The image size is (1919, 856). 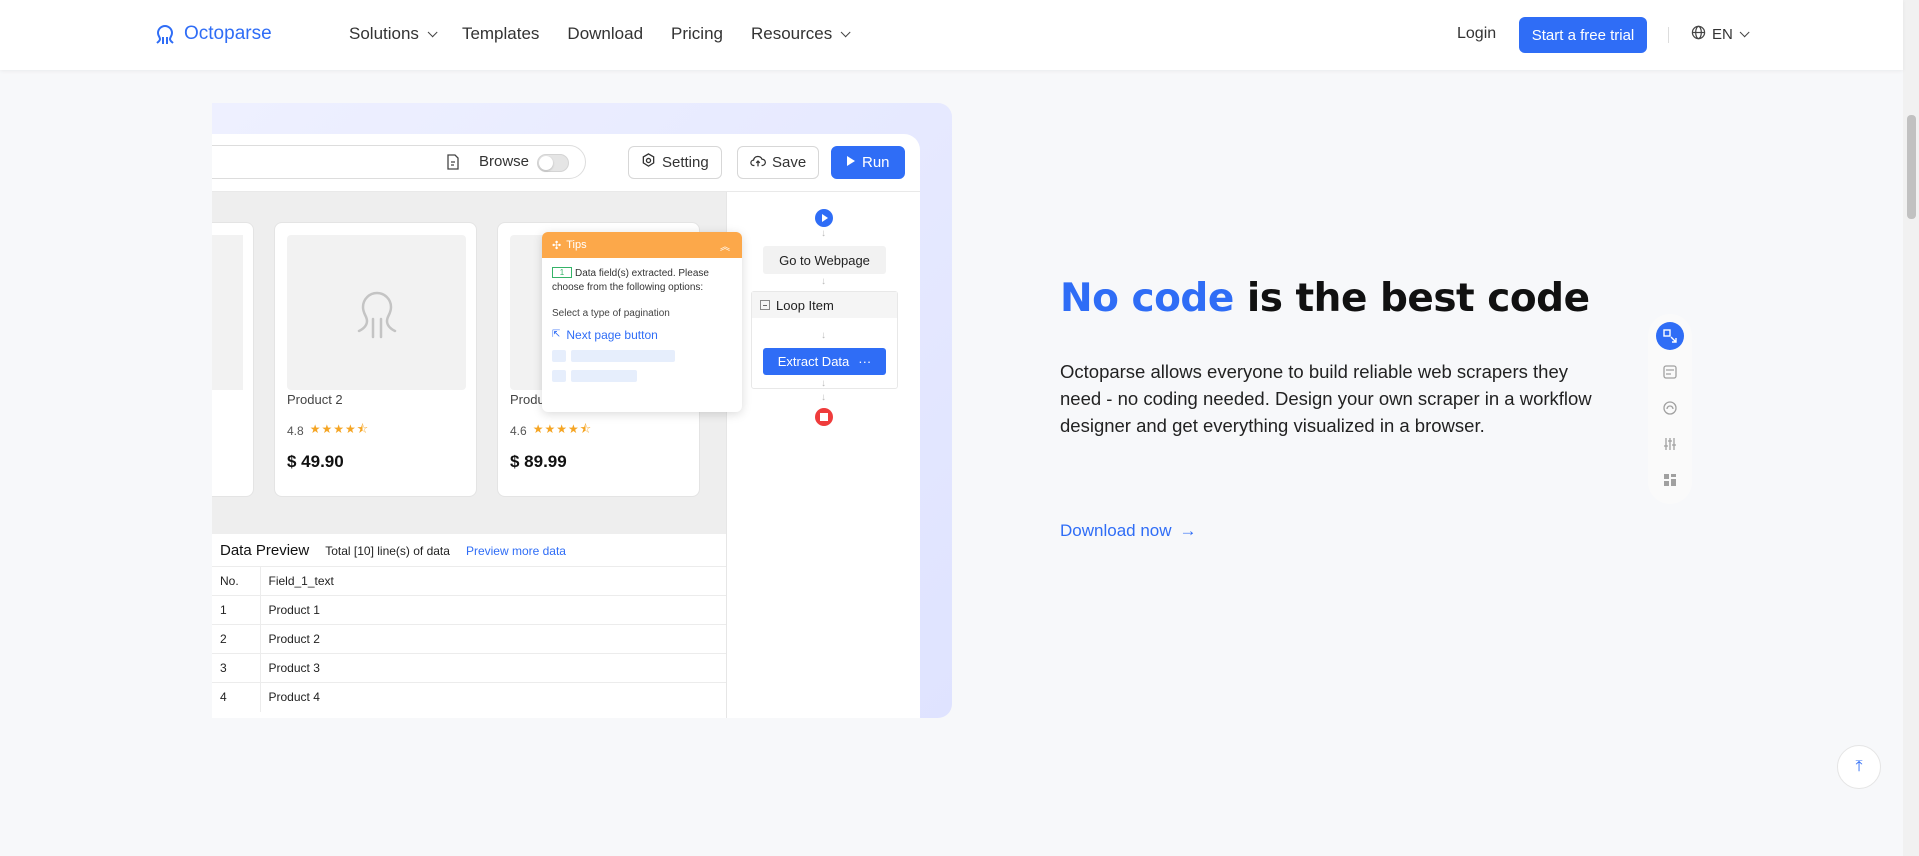 I want to click on save-label: Save, so click(x=789, y=162).